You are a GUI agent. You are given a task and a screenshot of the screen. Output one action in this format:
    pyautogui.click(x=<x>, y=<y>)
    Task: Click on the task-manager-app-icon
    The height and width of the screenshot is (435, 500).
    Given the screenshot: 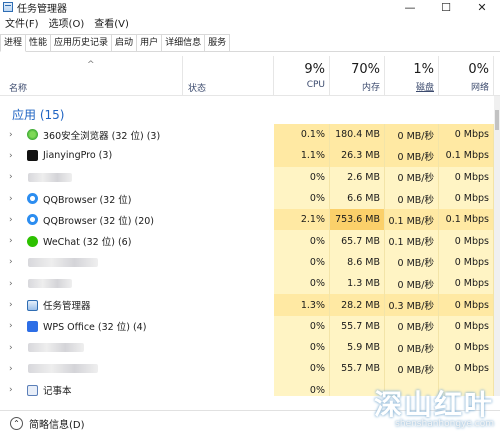 What is the action you would take?
    pyautogui.click(x=8, y=7)
    